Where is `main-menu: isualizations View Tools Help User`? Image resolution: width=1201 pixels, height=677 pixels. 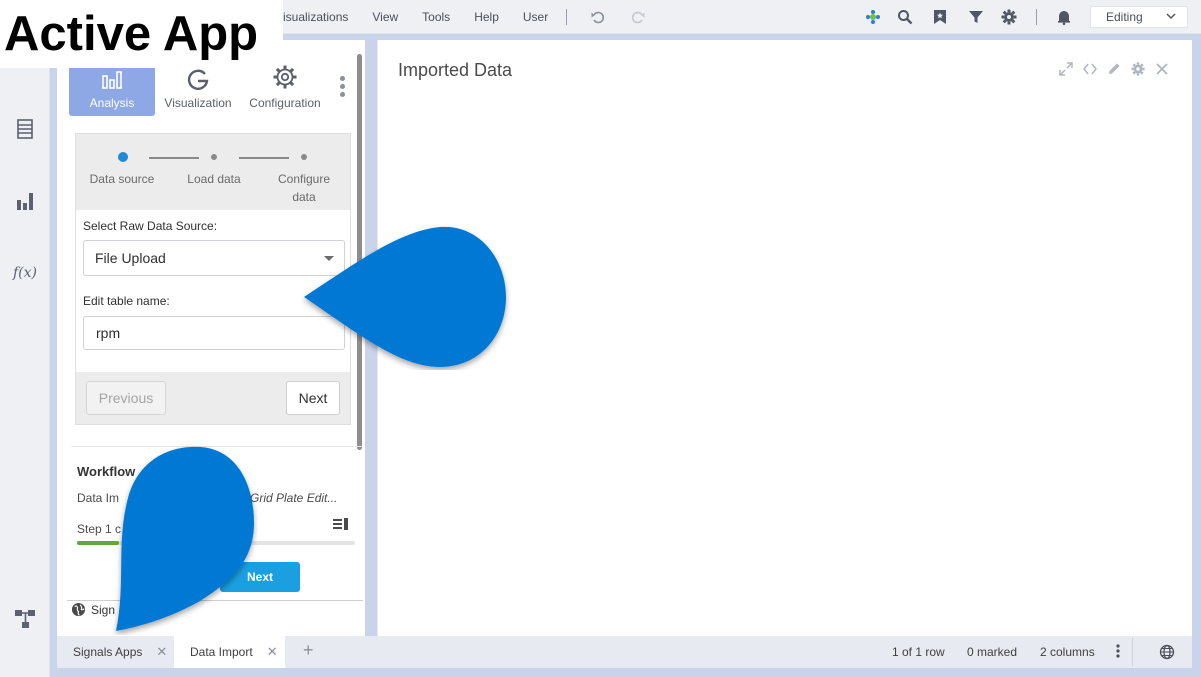 main-menu: isualizations View Tools Help User is located at coordinates (427, 17).